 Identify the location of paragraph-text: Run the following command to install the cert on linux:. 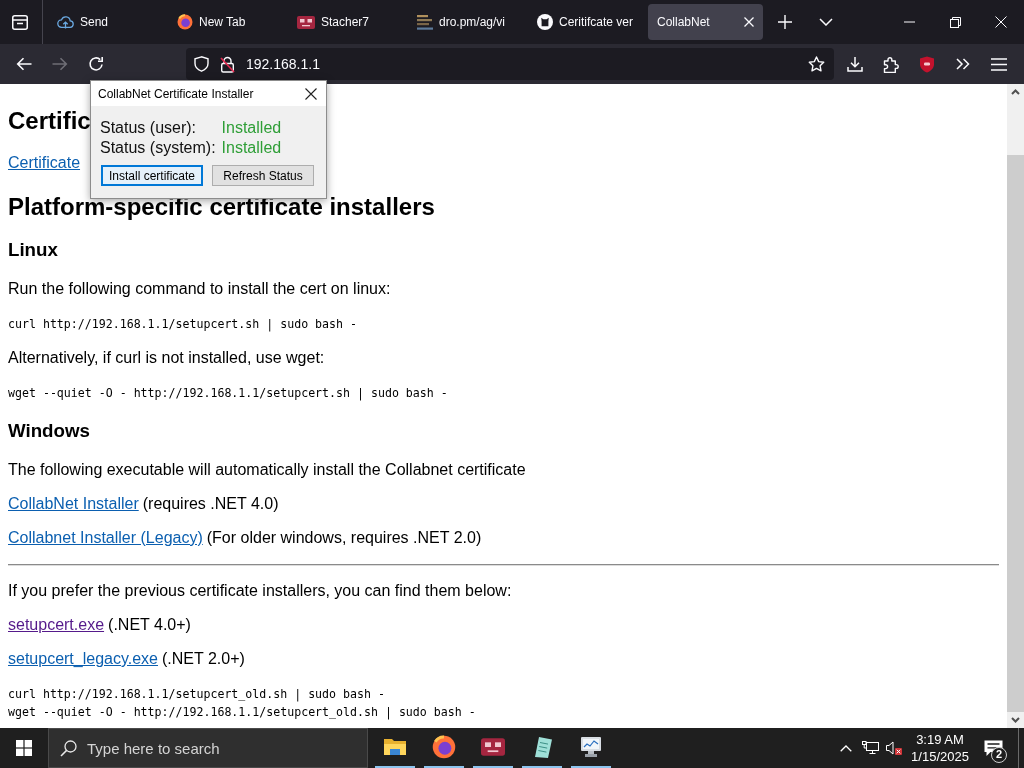
(199, 288).